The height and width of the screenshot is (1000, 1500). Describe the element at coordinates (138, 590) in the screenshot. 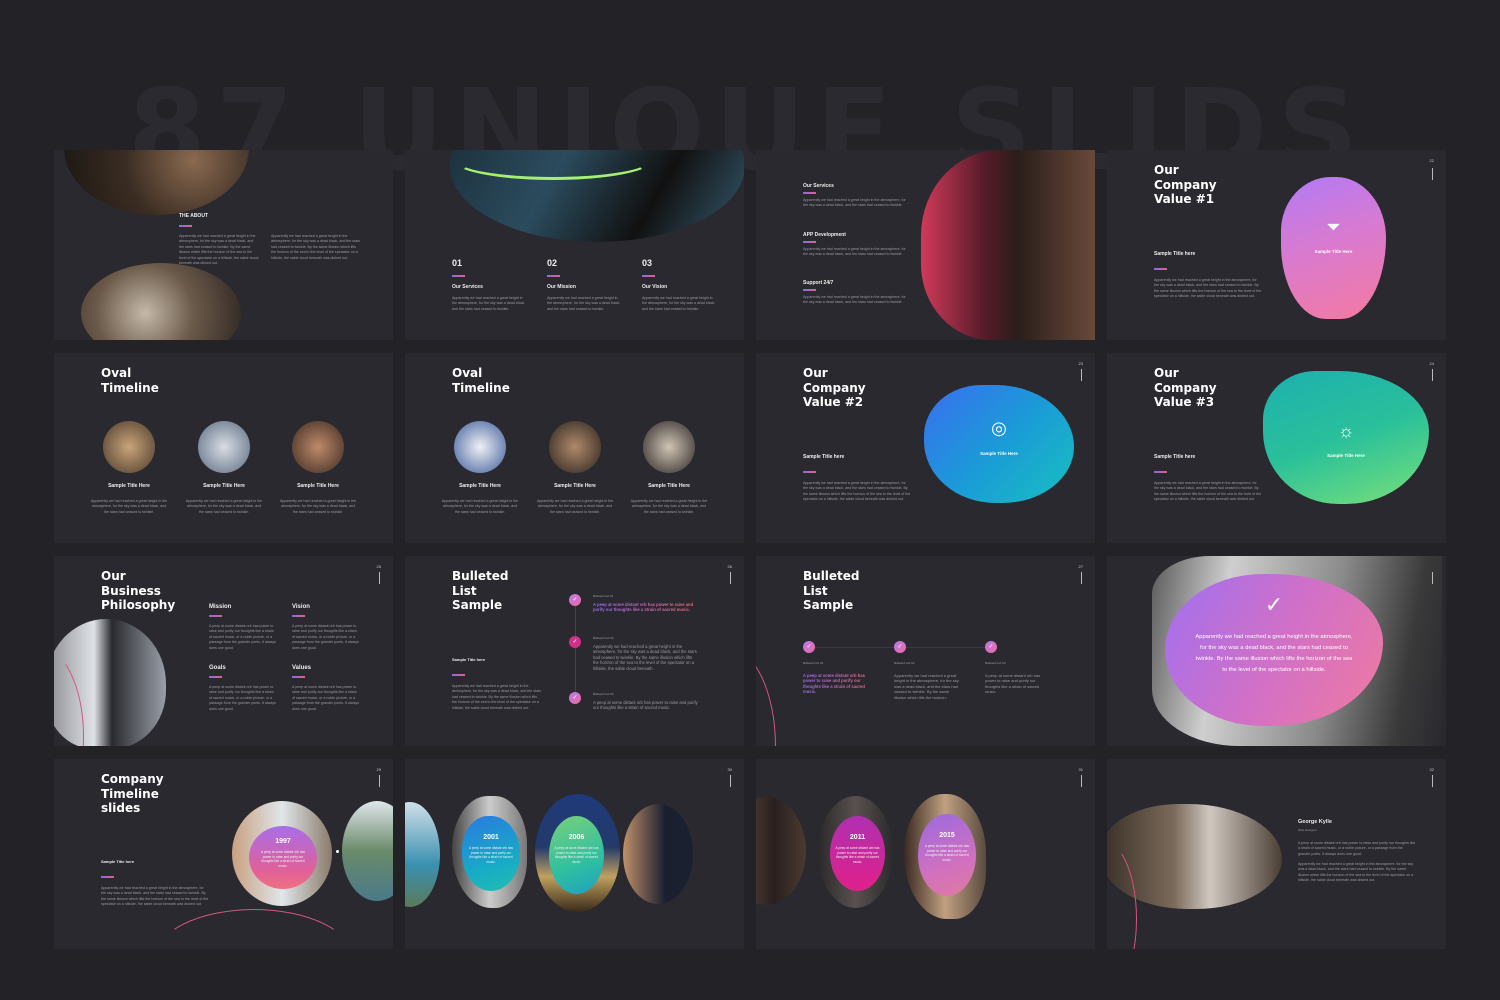

I see `slide-title: Our Business Philosophy` at that location.